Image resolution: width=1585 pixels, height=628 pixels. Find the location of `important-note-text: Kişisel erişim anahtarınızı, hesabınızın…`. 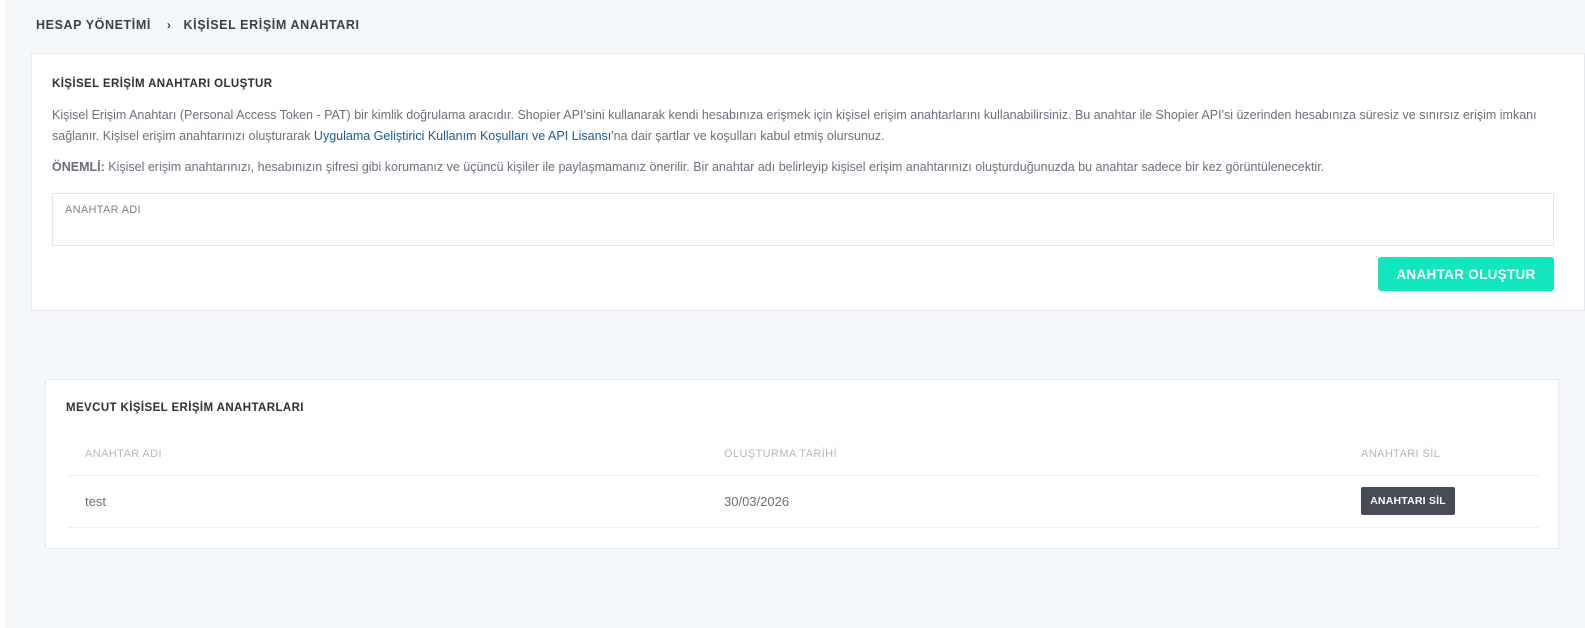

important-note-text: Kişisel erişim anahtarınızı, hesabınızın… is located at coordinates (714, 167).